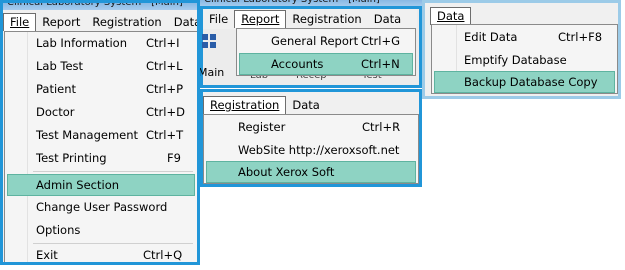 The height and width of the screenshot is (270, 625). Describe the element at coordinates (524, 82) in the screenshot. I see `menu-item-backup-database-copy: Backup Database Copy` at that location.